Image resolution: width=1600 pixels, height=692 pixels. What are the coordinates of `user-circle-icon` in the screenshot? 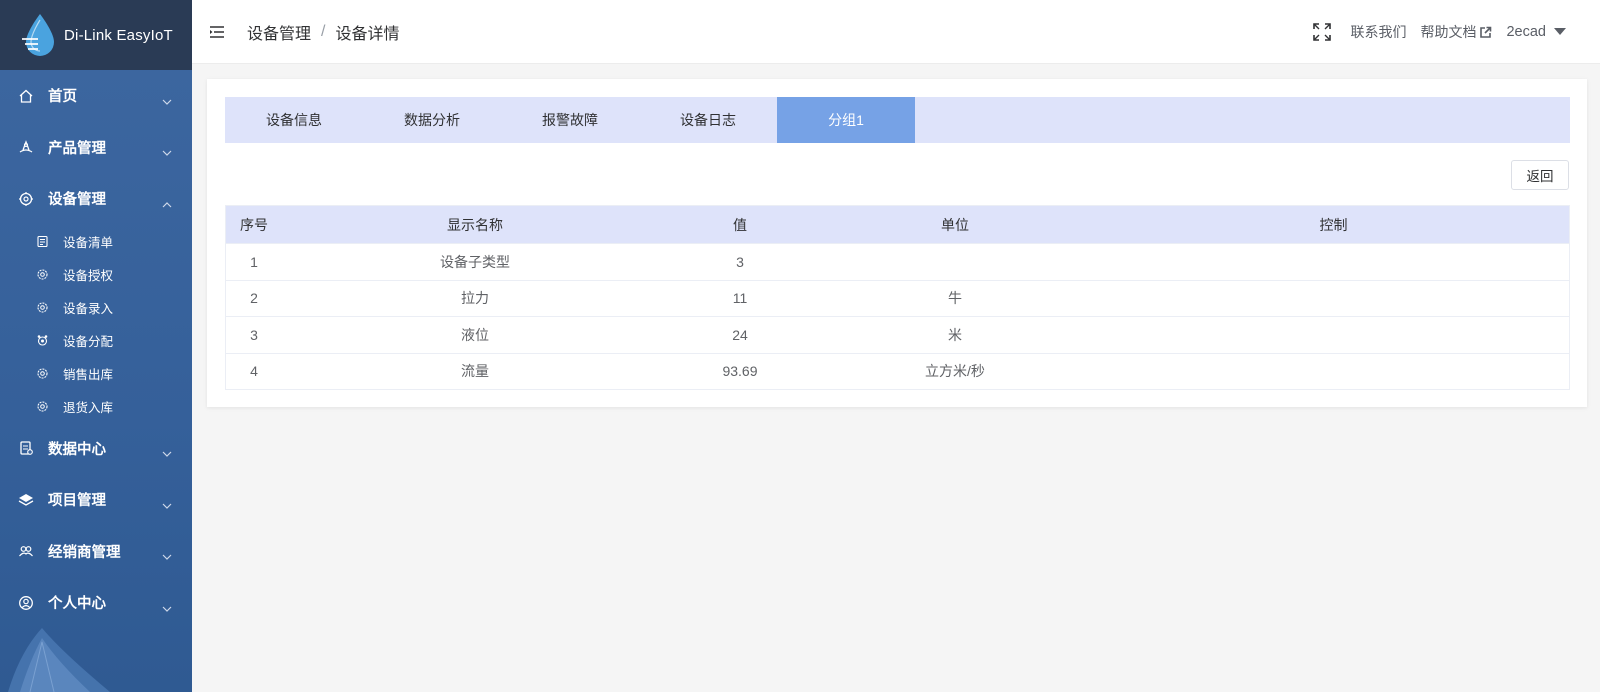 It's located at (26, 603).